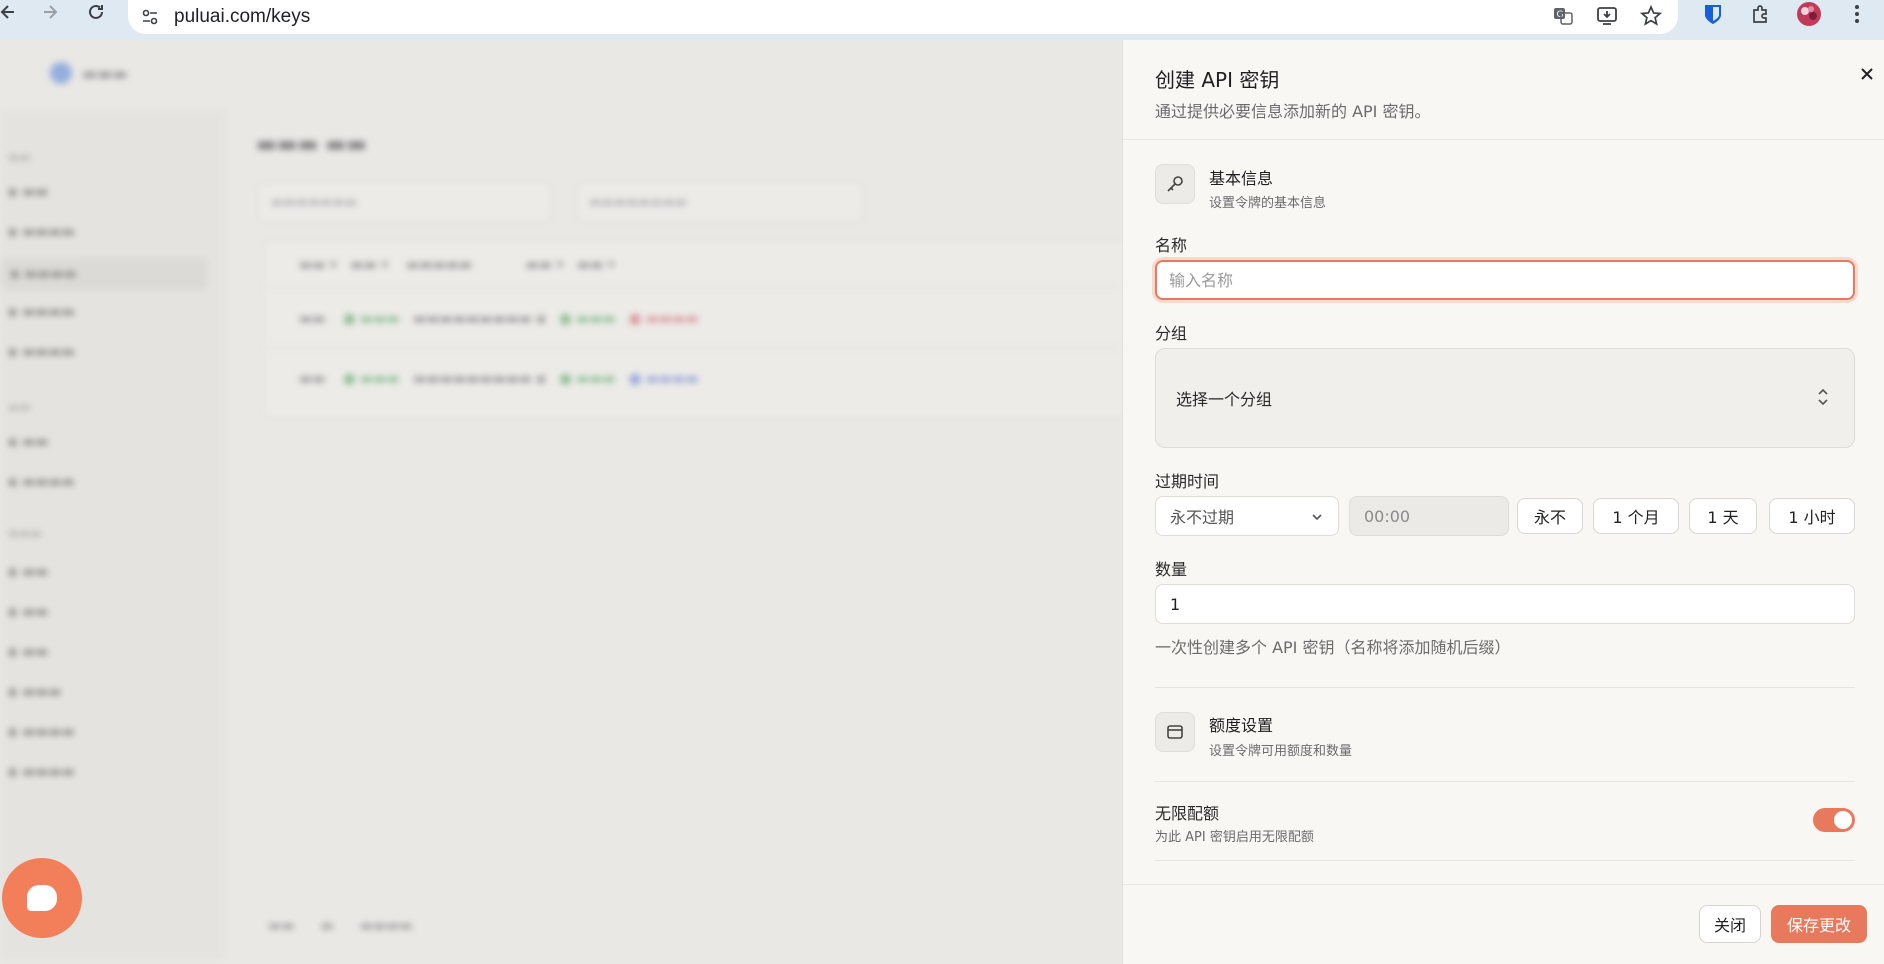 This screenshot has height=964, width=1884. Describe the element at coordinates (1713, 14) in the screenshot. I see `bitwarden-icon` at that location.